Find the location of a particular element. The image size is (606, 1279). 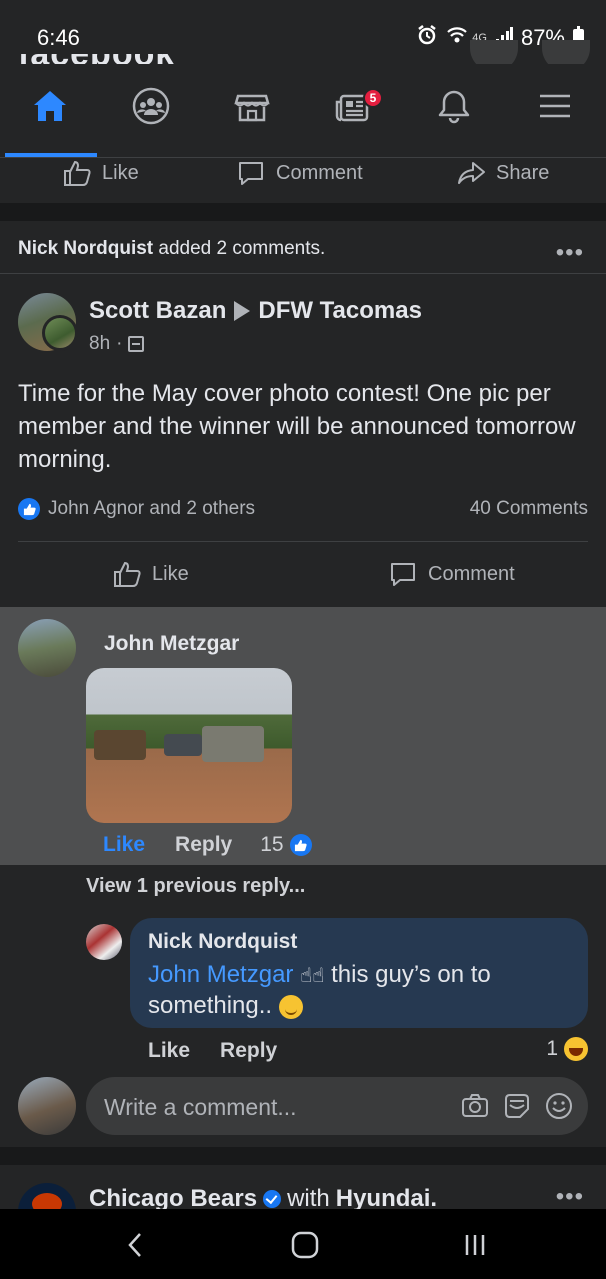

hamburger-menu-icon is located at coordinates (555, 106).